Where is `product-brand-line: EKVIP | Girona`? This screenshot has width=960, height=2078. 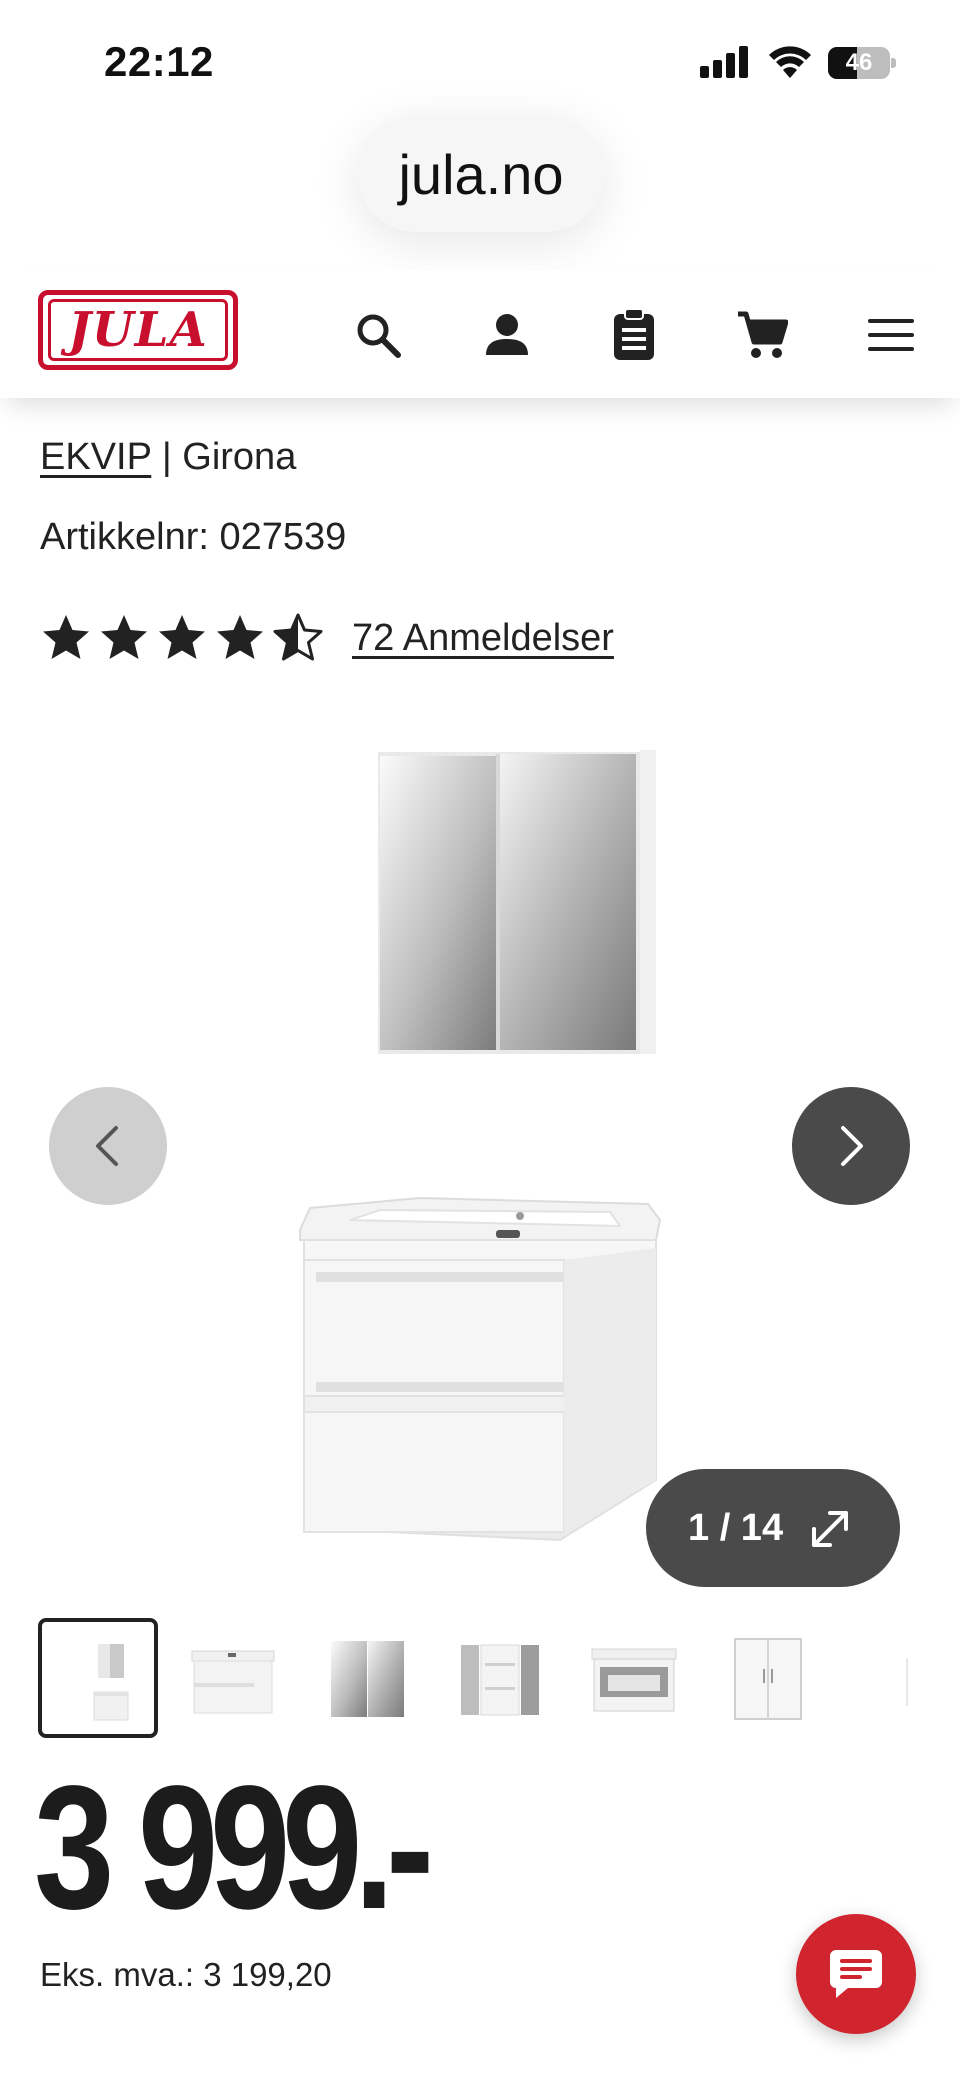 product-brand-line: EKVIP | Girona is located at coordinates (168, 457).